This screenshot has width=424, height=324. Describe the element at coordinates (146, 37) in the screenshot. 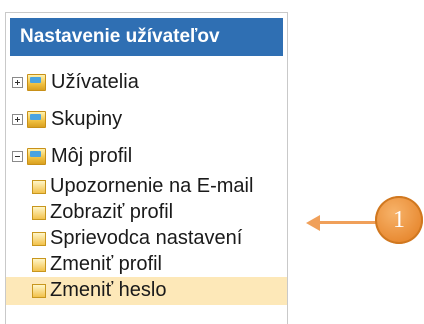

I see `panel-title: Nastavenie užívateľov` at that location.